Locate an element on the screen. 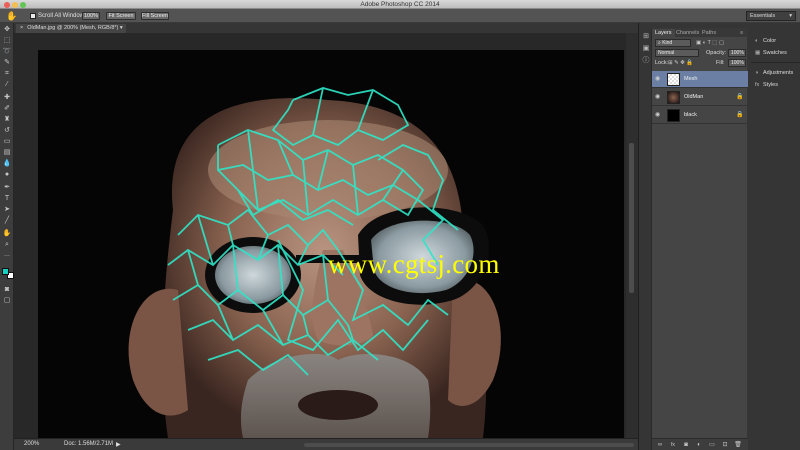 The height and width of the screenshot is (450, 800). filter-icons: ▣ ◐ T ⬚ ▢ is located at coordinates (710, 43).